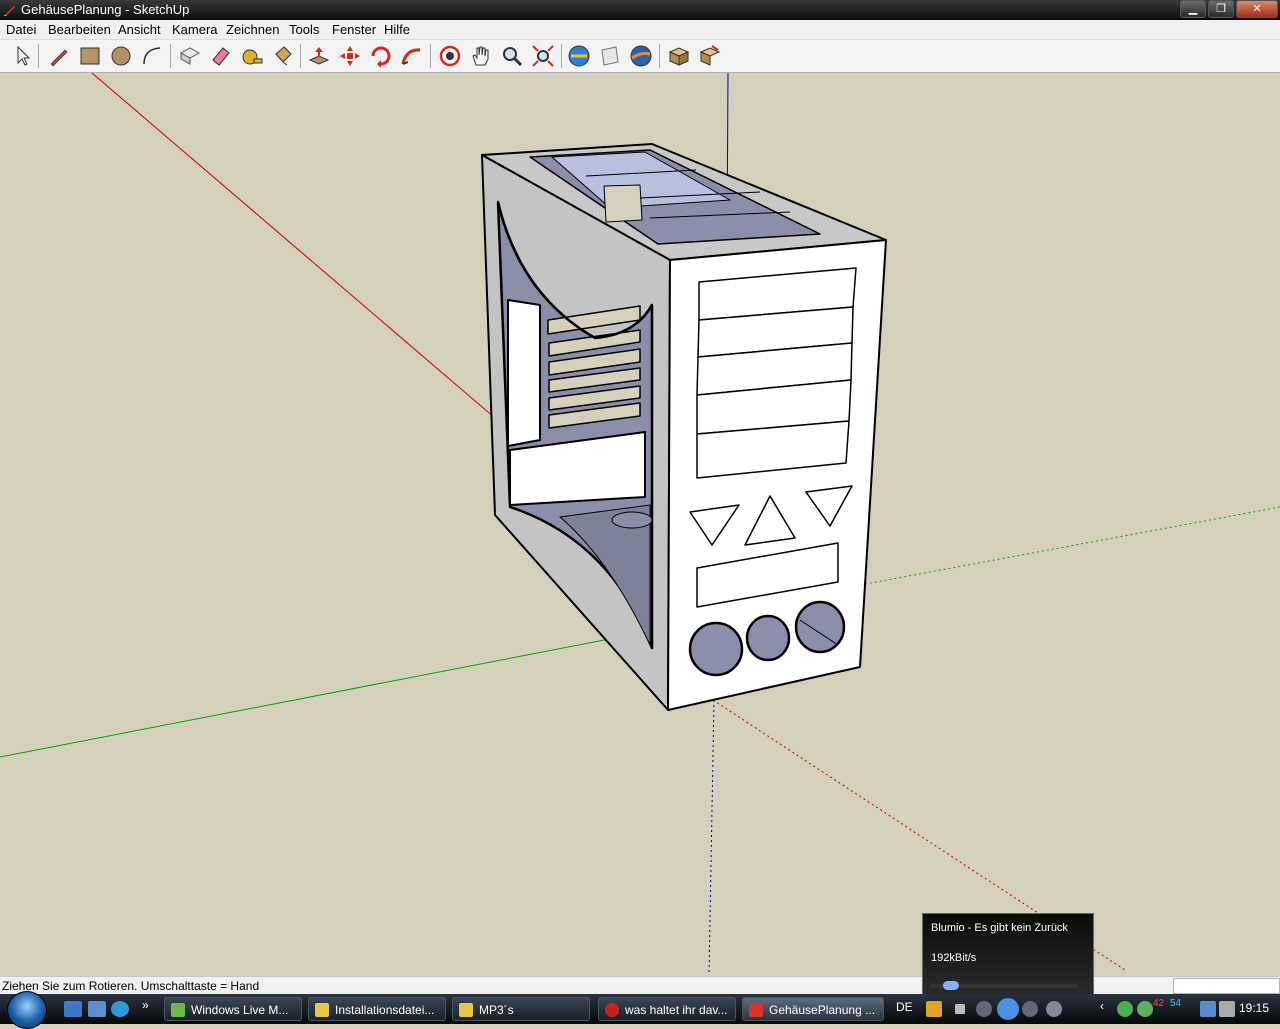  What do you see at coordinates (22, 56) in the screenshot?
I see `select-tool-icon` at bounding box center [22, 56].